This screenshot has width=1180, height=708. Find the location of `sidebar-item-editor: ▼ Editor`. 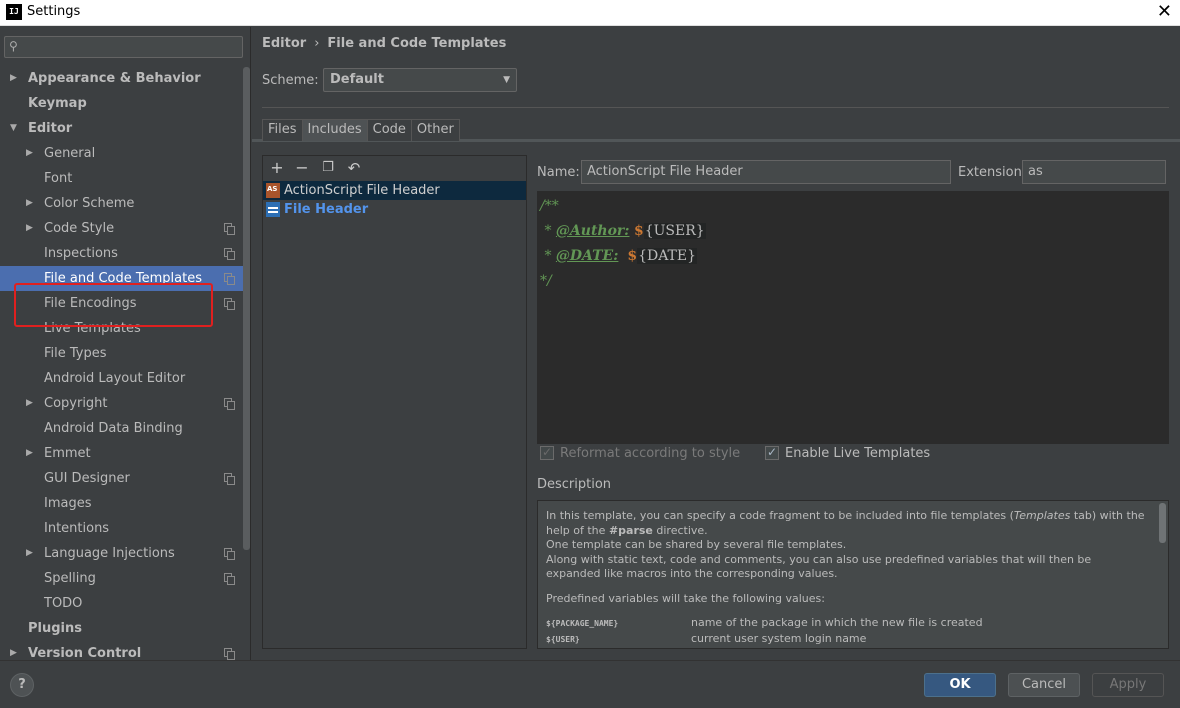

sidebar-item-editor: ▼ Editor is located at coordinates (121, 128).